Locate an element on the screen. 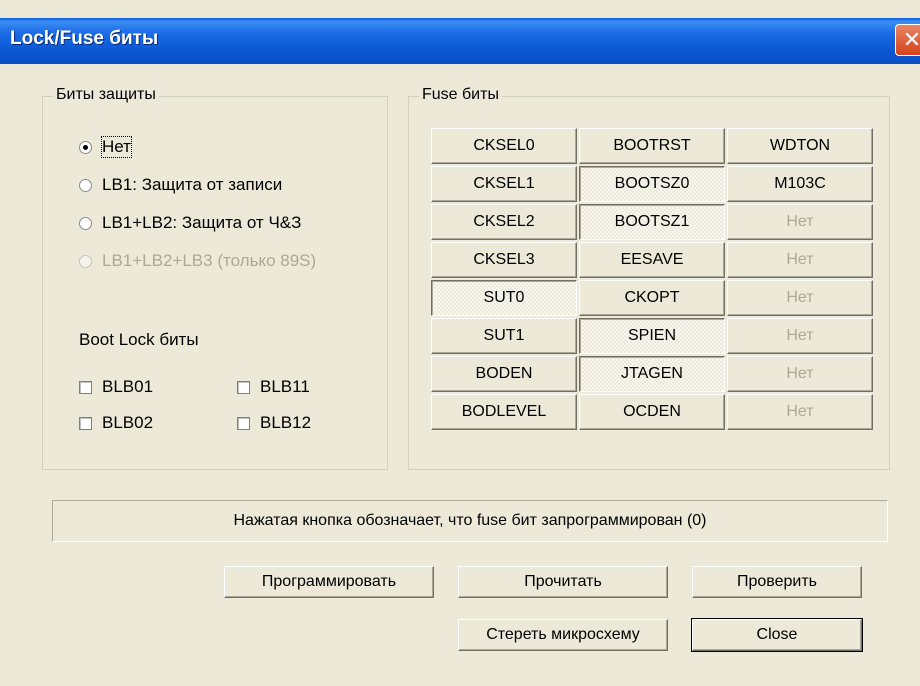  fuse-button: BOOTRST is located at coordinates (652, 146).